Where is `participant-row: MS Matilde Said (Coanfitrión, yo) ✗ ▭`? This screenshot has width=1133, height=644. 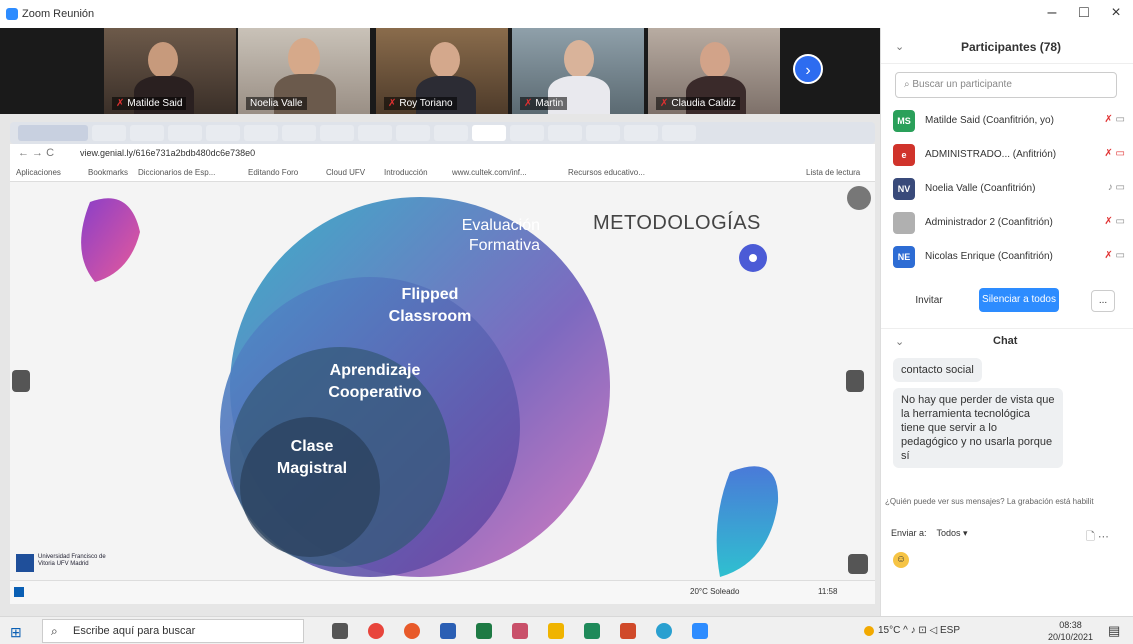
participant-row: MS Matilde Said (Coanfitrión, yo) ✗ ▭ is located at coordinates (1011, 122).